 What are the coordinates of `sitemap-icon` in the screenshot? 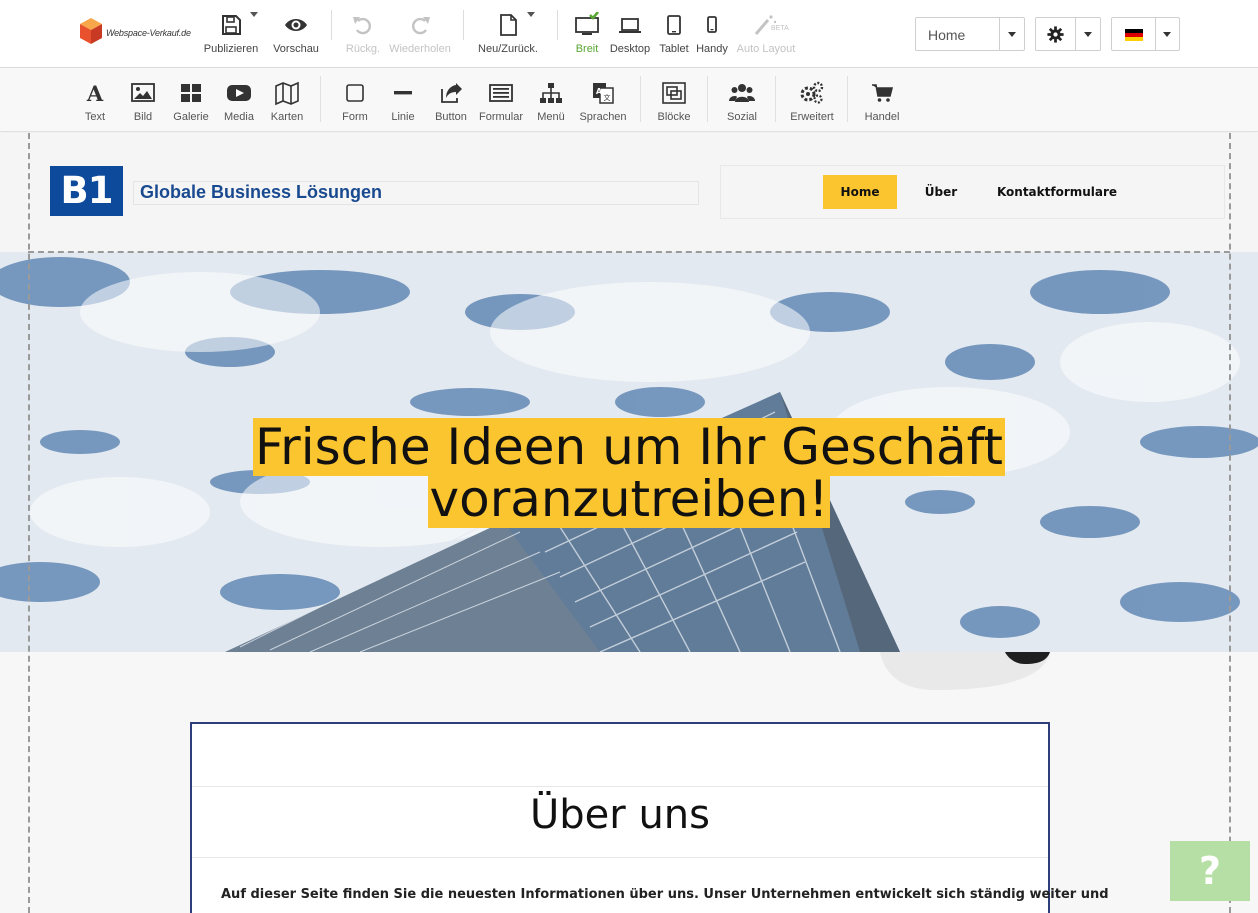 It's located at (551, 93).